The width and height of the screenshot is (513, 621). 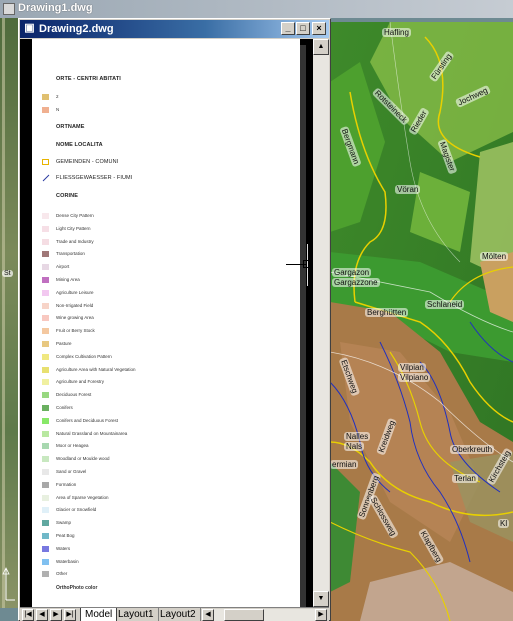 What do you see at coordinates (75, 215) in the screenshot?
I see `legend-item-label: Dense City Pattern` at bounding box center [75, 215].